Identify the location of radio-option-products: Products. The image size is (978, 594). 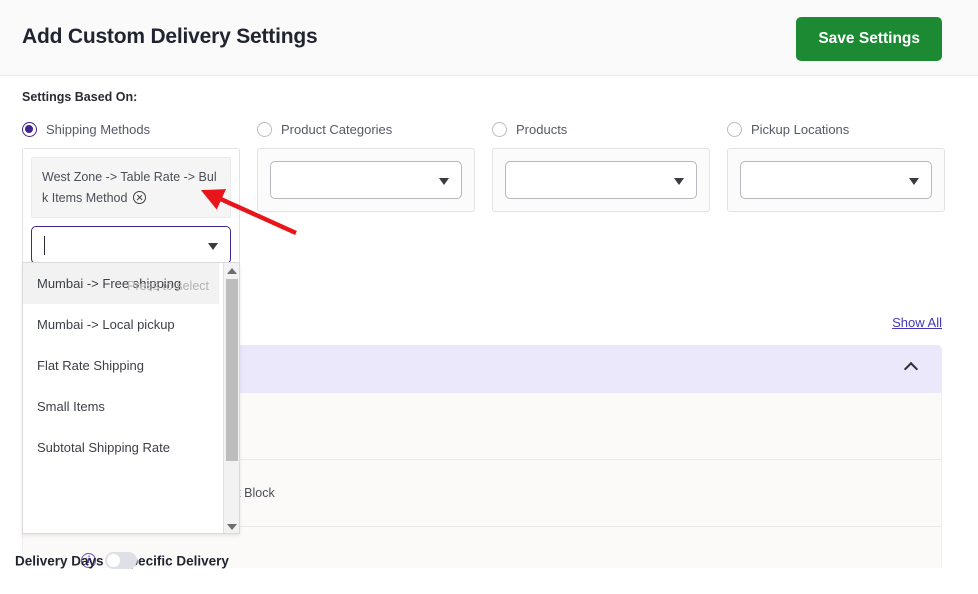
(529, 129).